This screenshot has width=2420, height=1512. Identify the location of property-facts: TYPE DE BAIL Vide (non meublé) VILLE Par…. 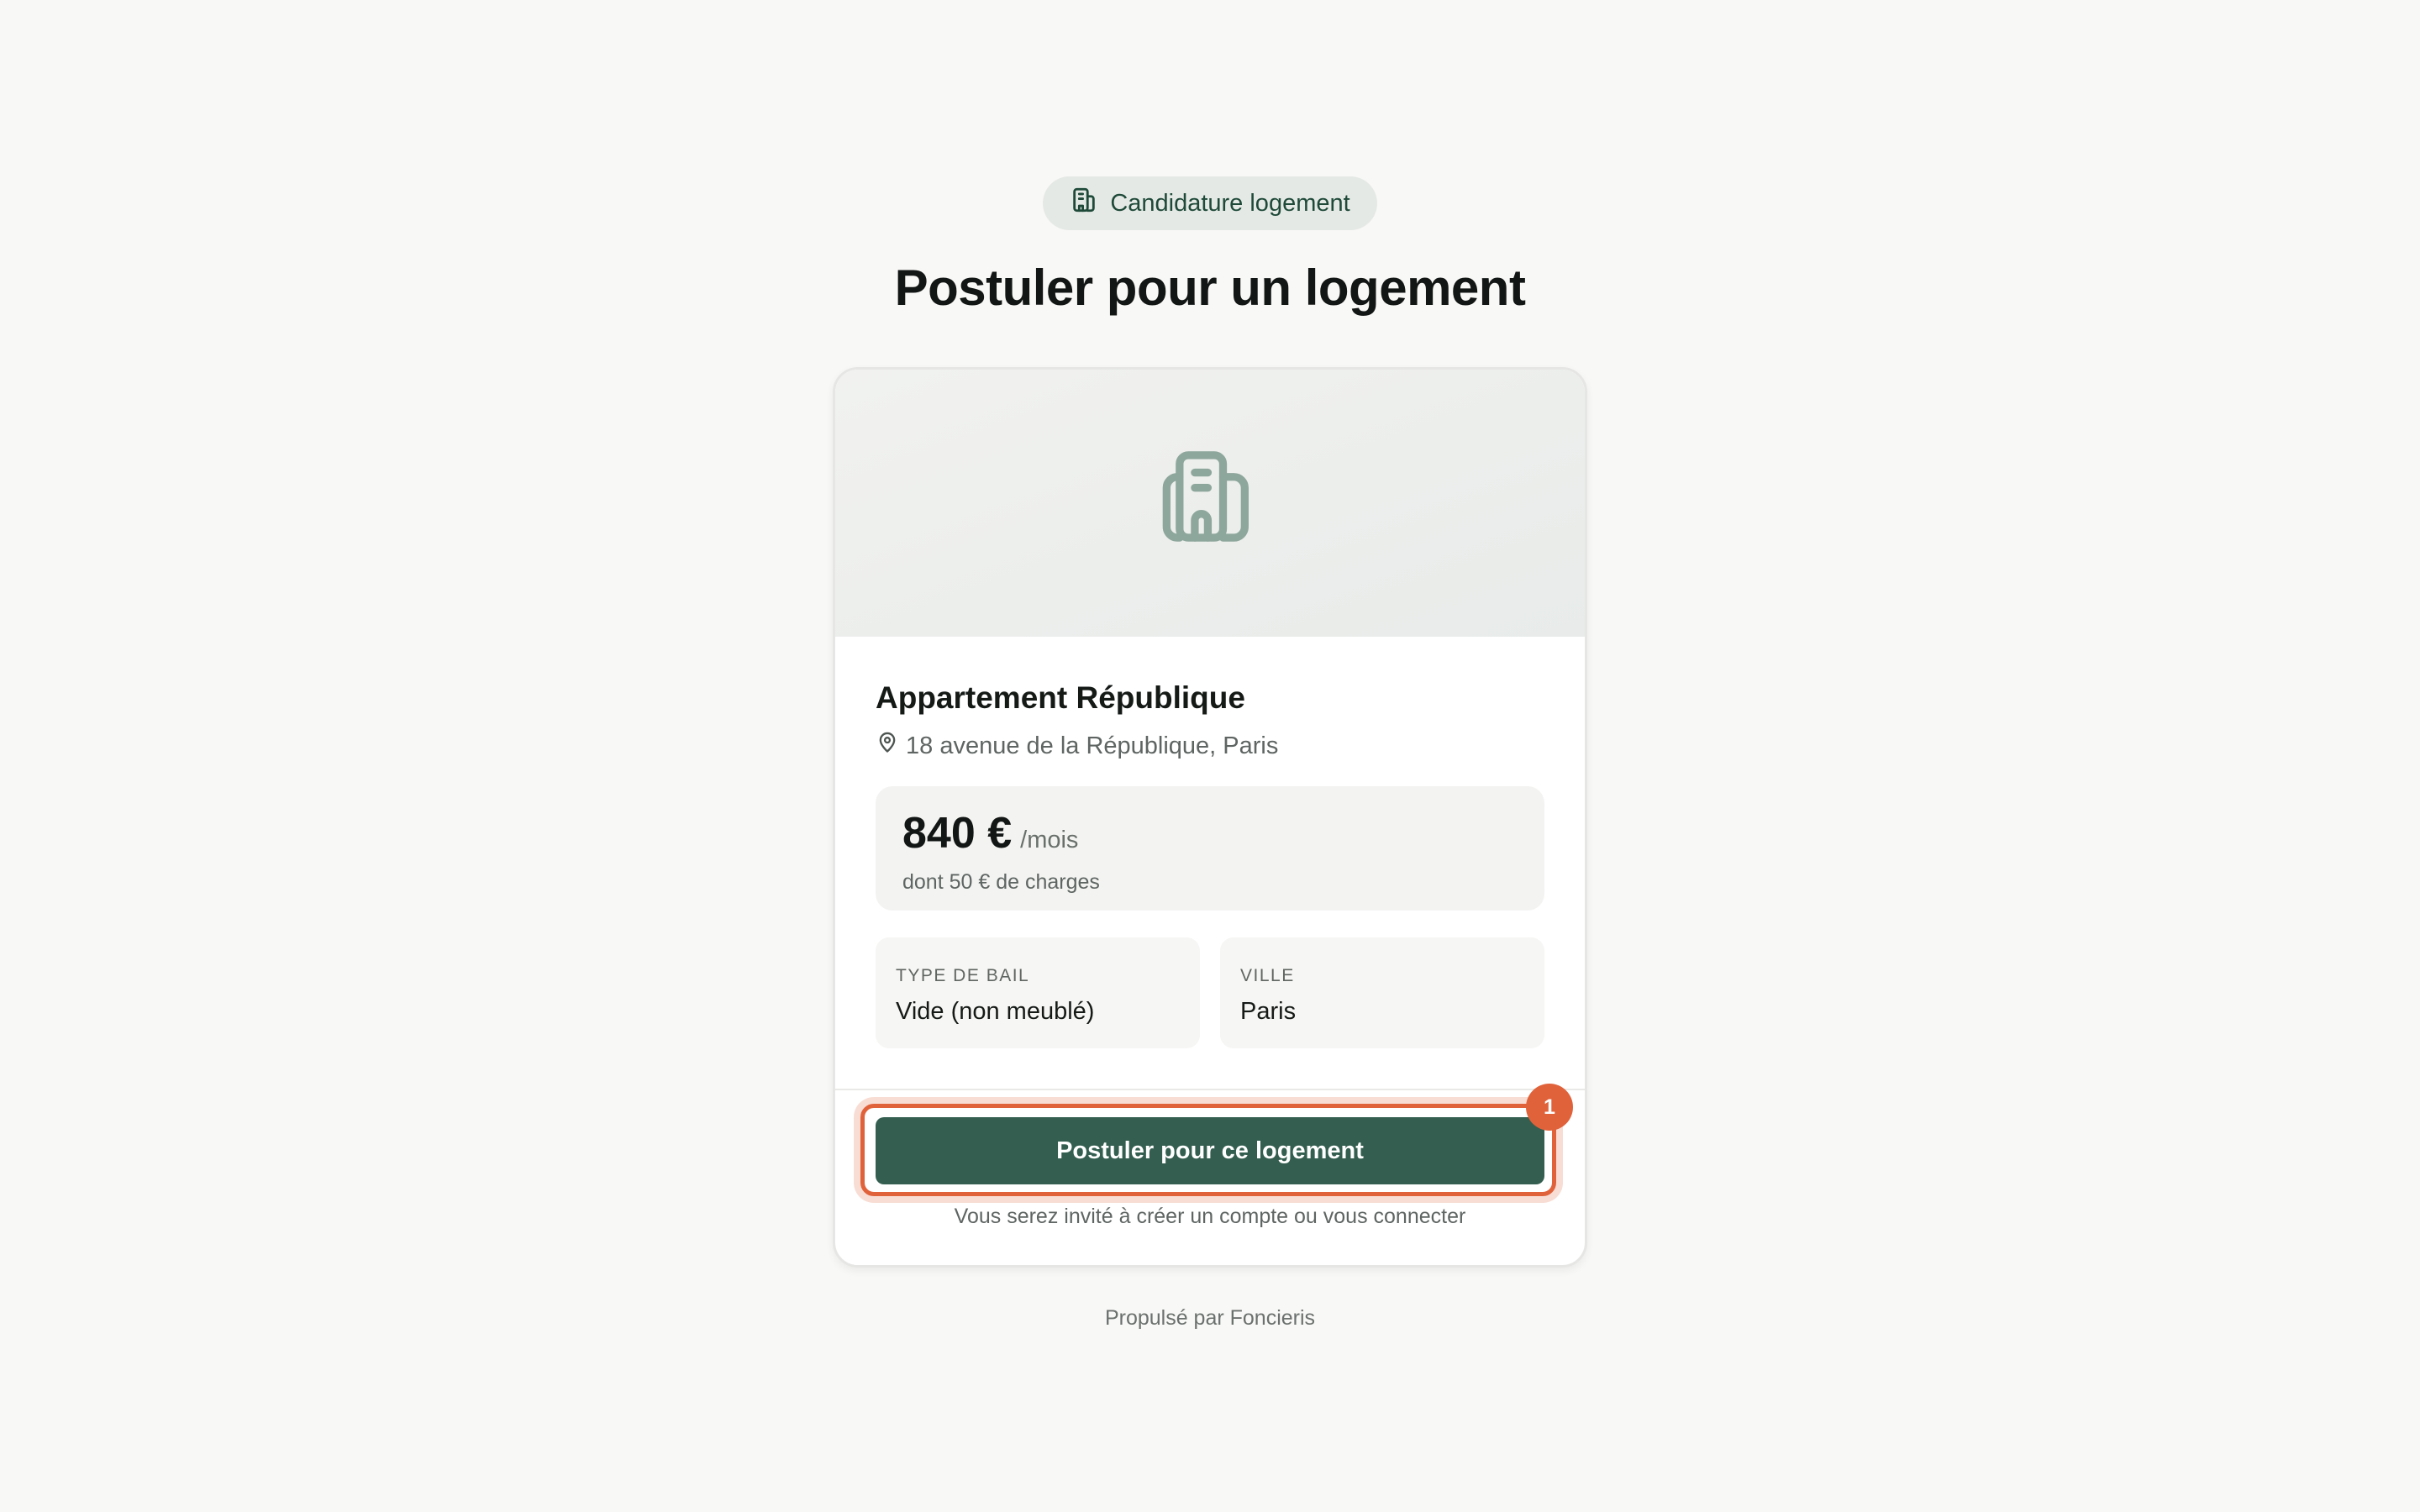
(1210, 992).